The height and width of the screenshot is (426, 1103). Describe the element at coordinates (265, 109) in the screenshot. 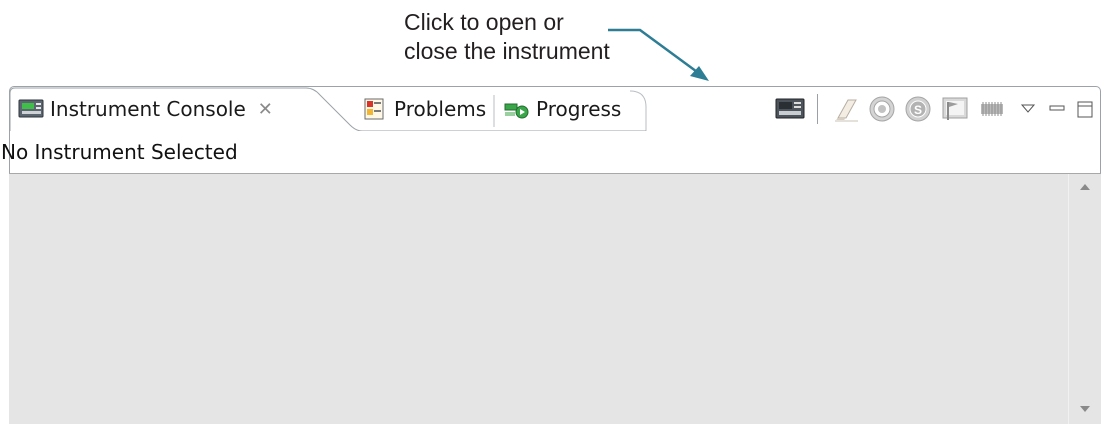

I see `close-tab-icon: ✕` at that location.